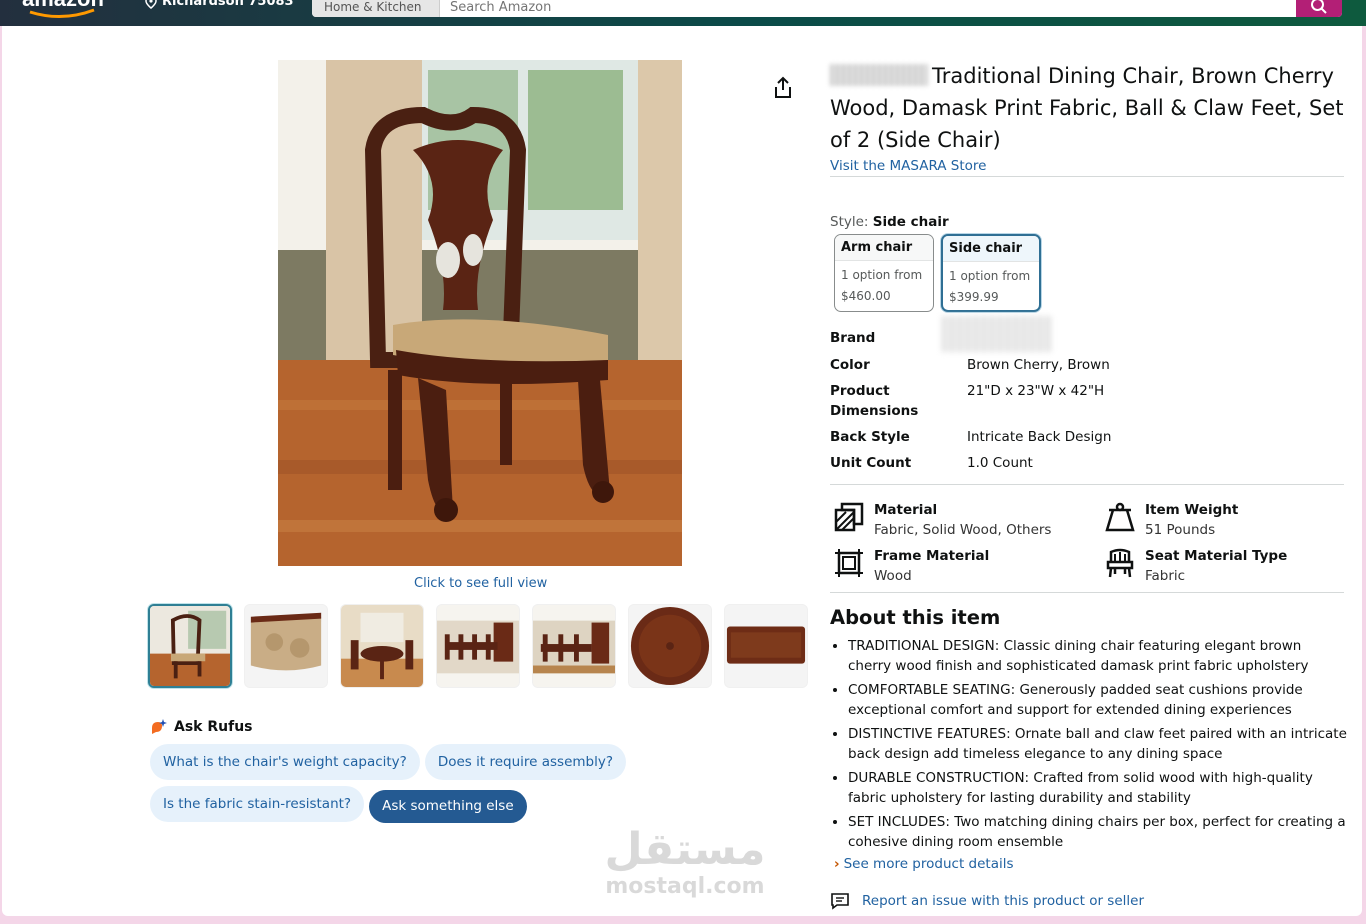 This screenshot has height=924, width=1366. I want to click on delivery-location: Richardson 75083, so click(219, 4).